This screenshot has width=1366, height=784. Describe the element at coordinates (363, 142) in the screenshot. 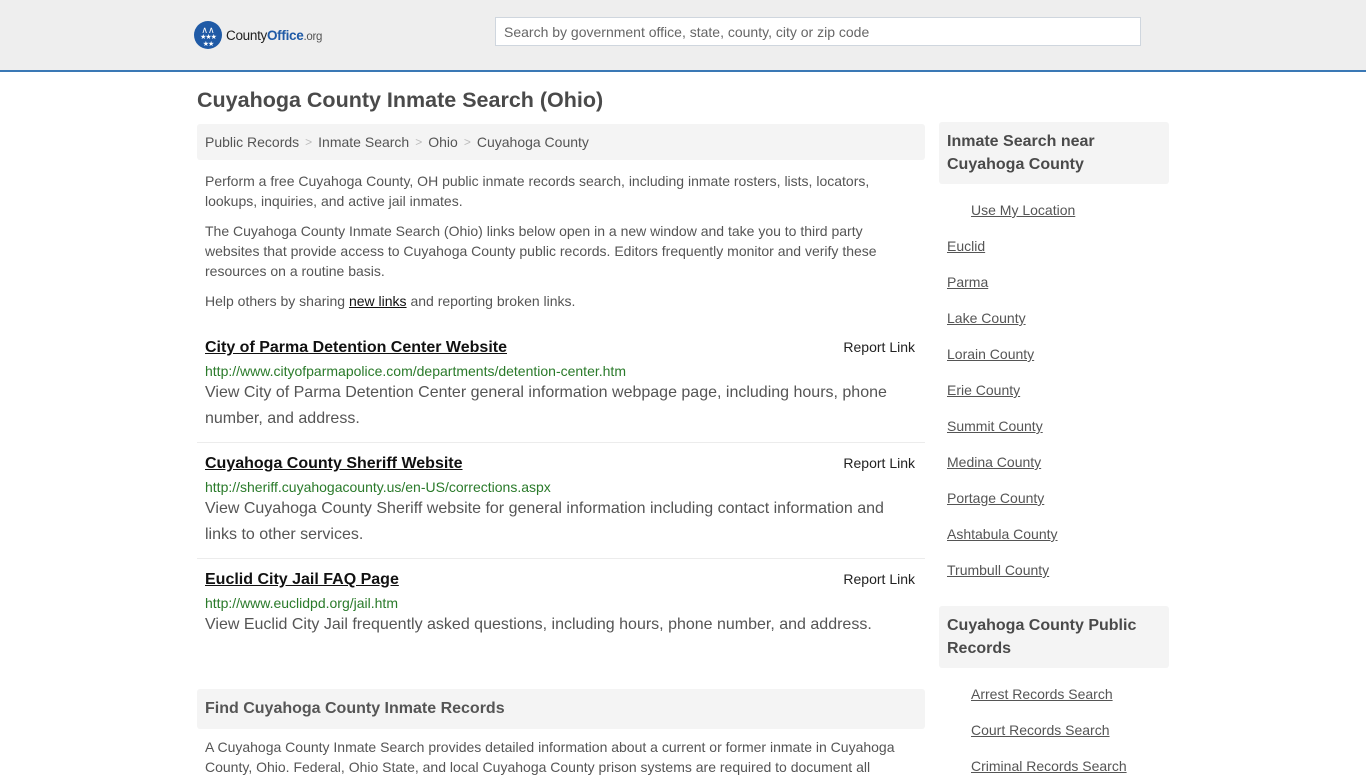

I see `breadcrumb-inmate-search: Inmate Search` at that location.